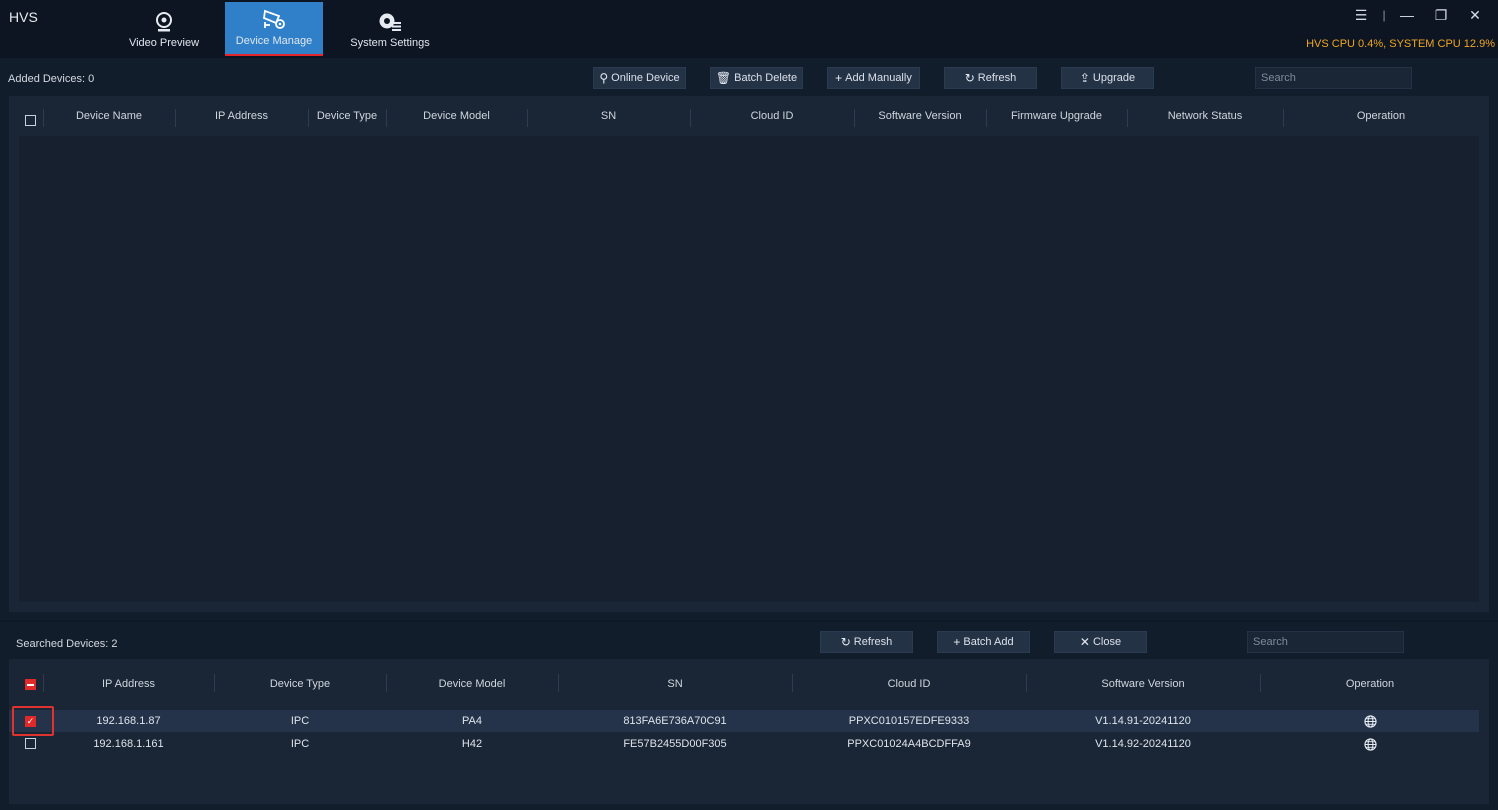 The height and width of the screenshot is (810, 1498). Describe the element at coordinates (109, 116) in the screenshot. I see `col-device-name: Device Name` at that location.